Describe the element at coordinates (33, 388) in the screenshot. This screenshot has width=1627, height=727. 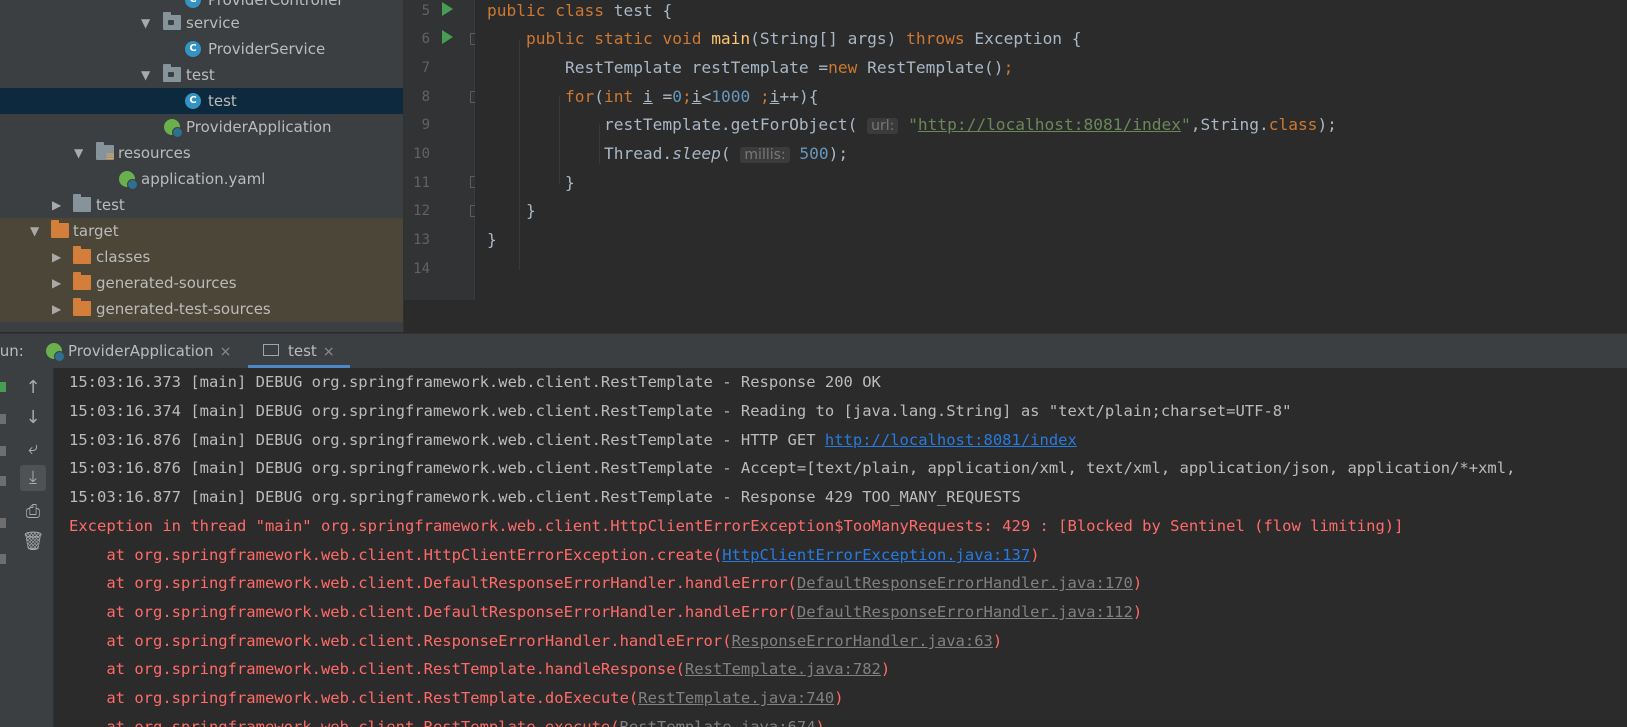
I see `up-arrow-icon: ↑` at that location.